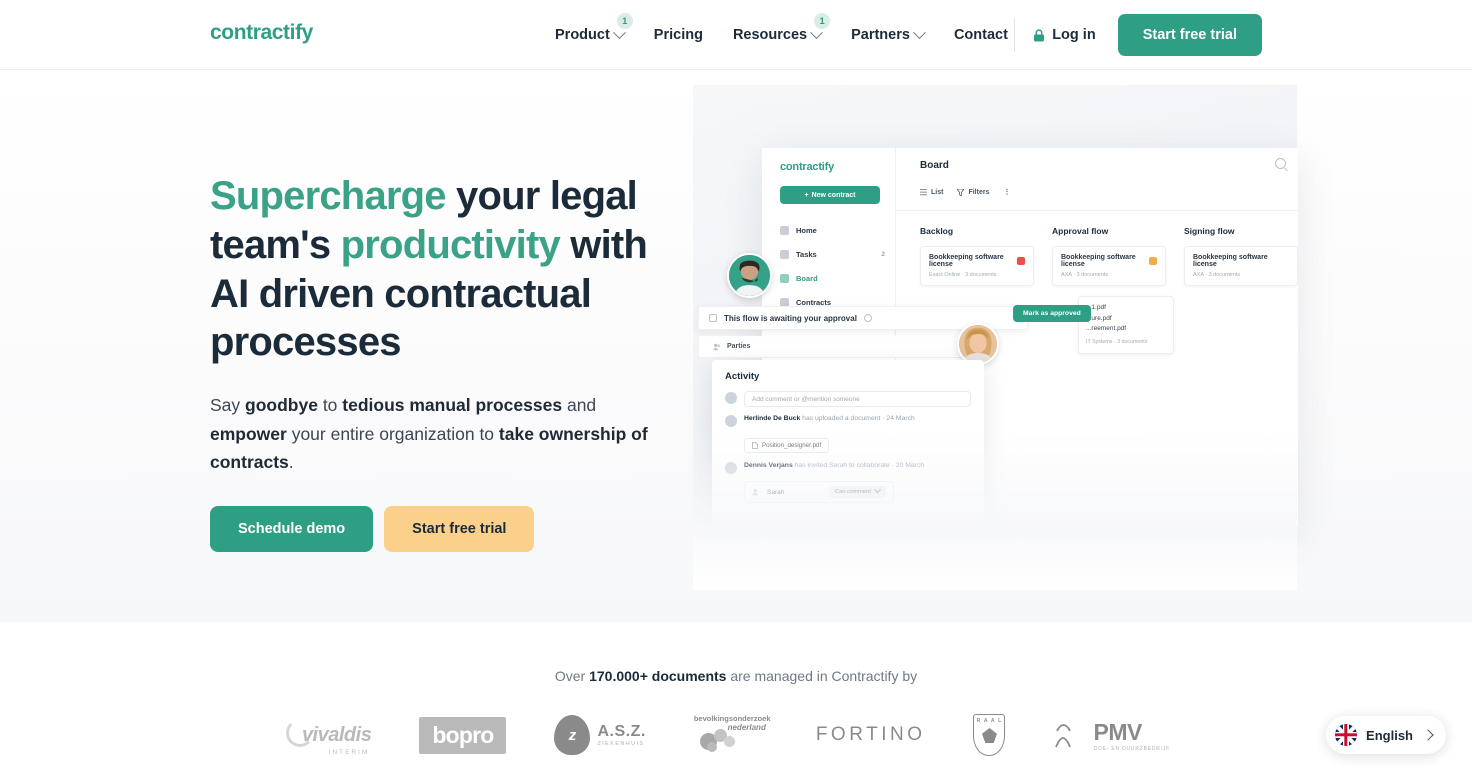  I want to click on logo-label: A.S.Z., so click(621, 731).